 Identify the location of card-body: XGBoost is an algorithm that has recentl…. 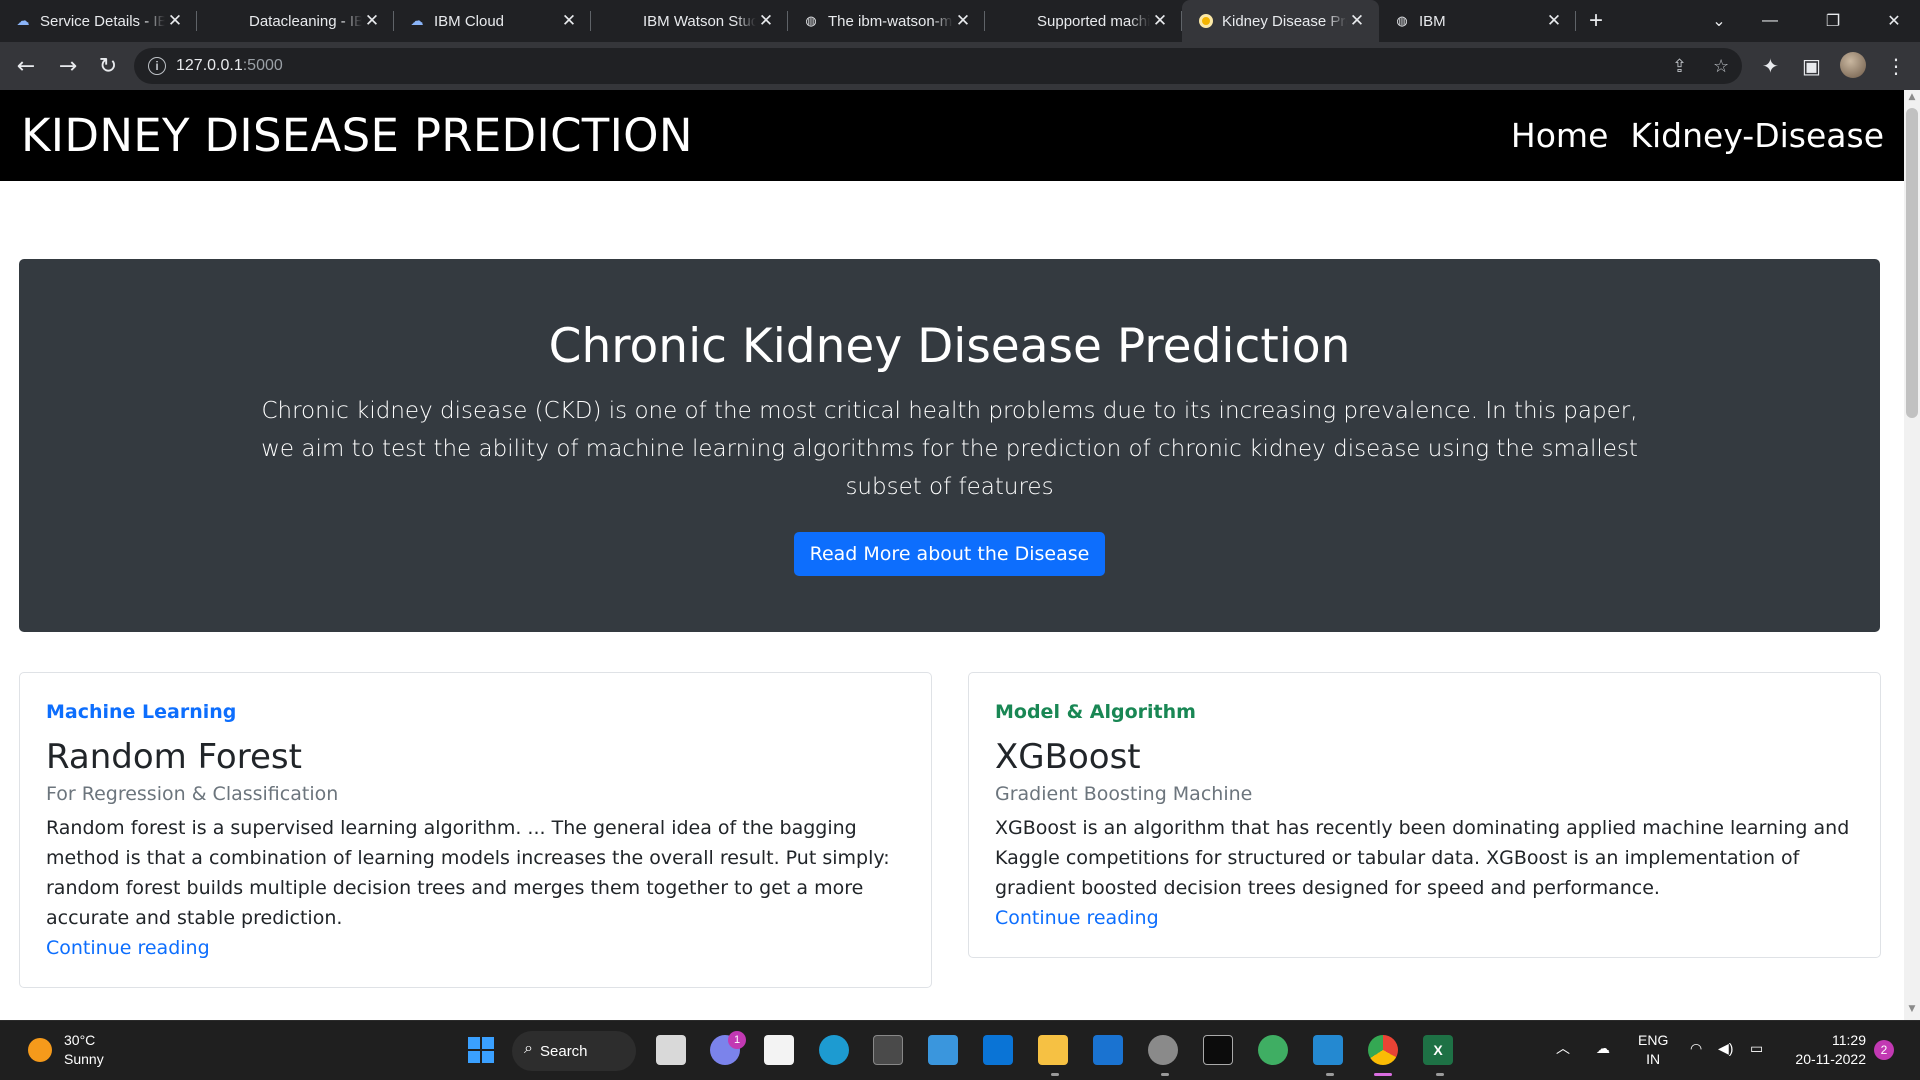
(1422, 858).